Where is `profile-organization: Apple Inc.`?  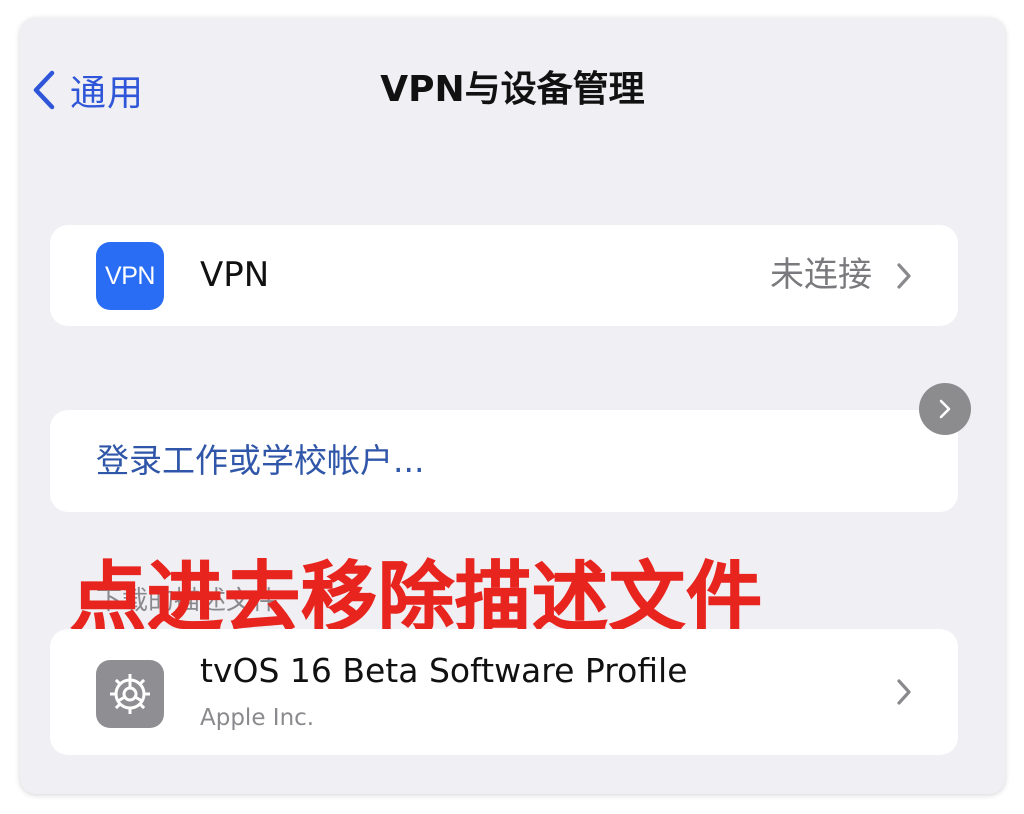 profile-organization: Apple Inc. is located at coordinates (257, 718).